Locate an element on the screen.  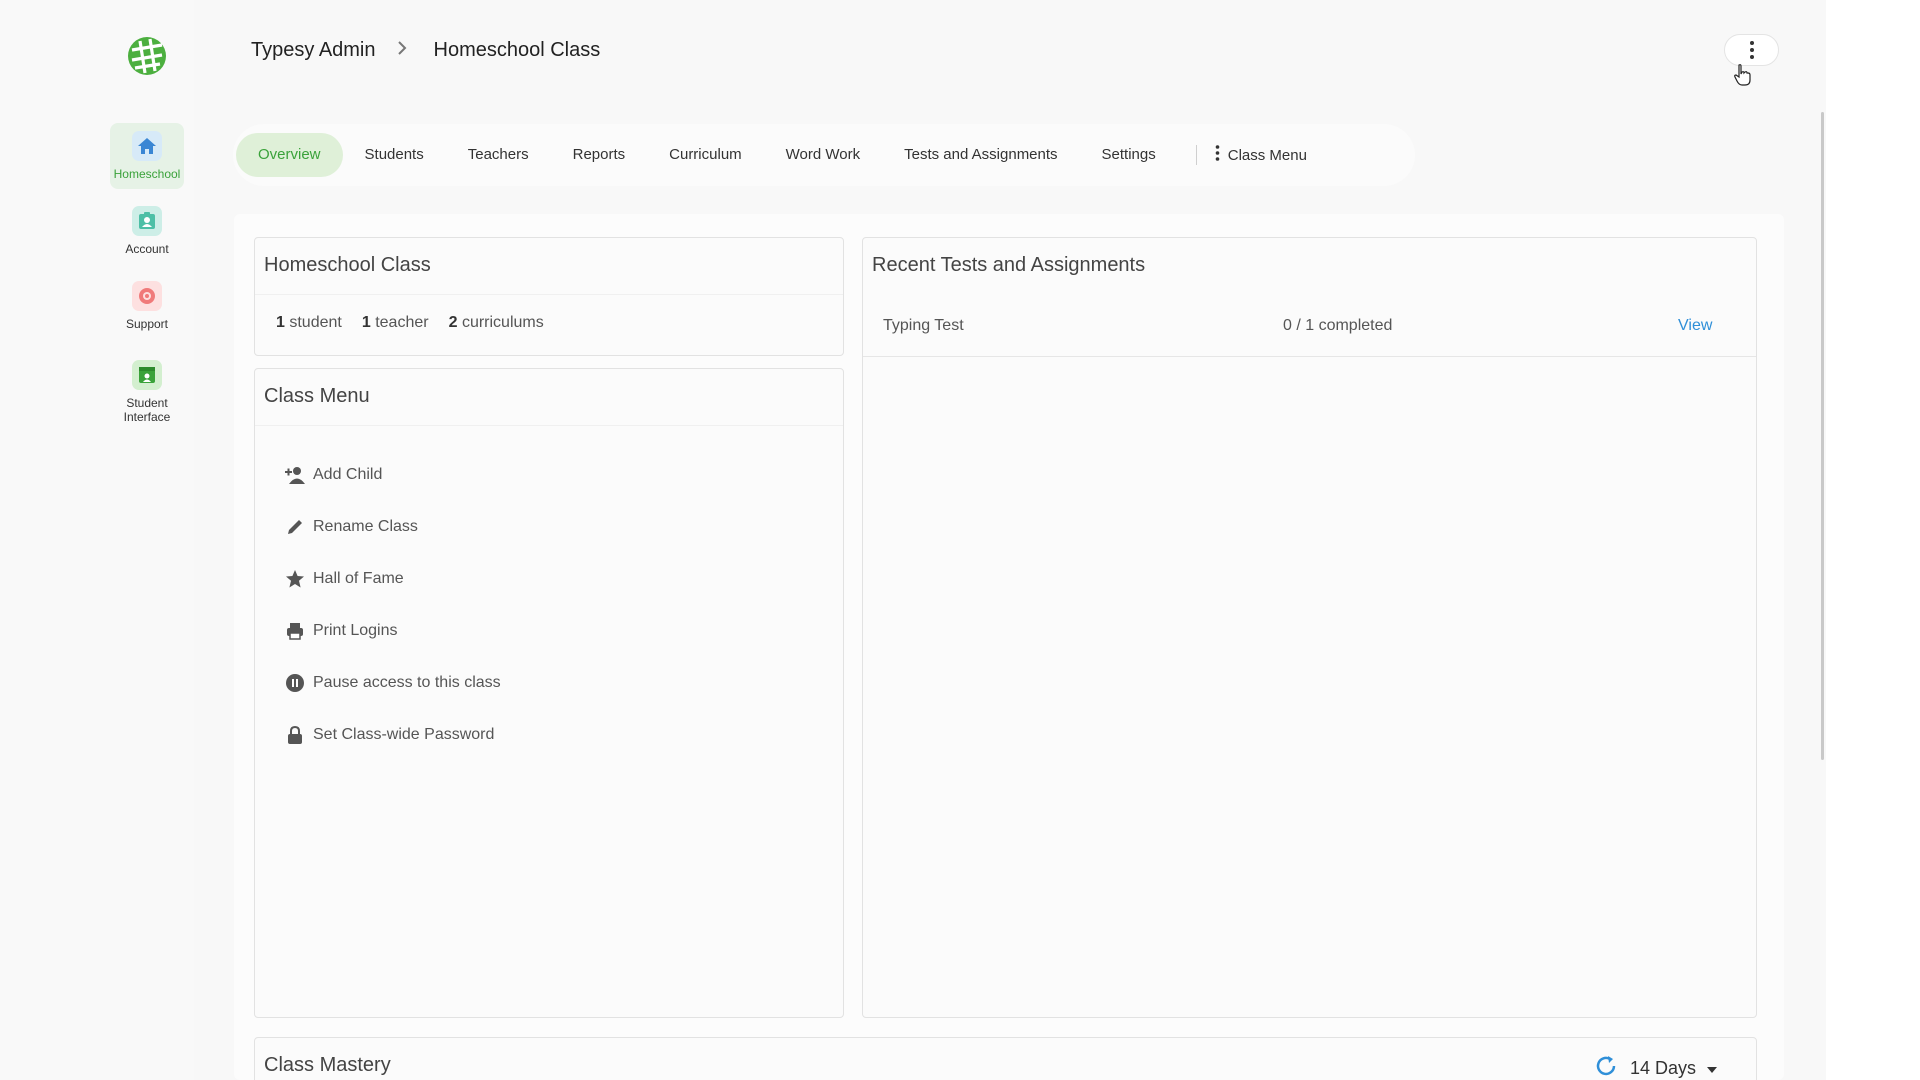
pause-access-button: Pause access to this class is located at coordinates (392, 683).